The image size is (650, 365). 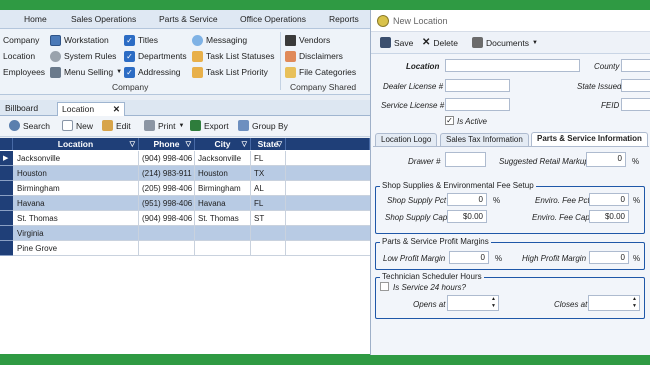 What do you see at coordinates (76, 203) in the screenshot?
I see `cell-location: Havana` at bounding box center [76, 203].